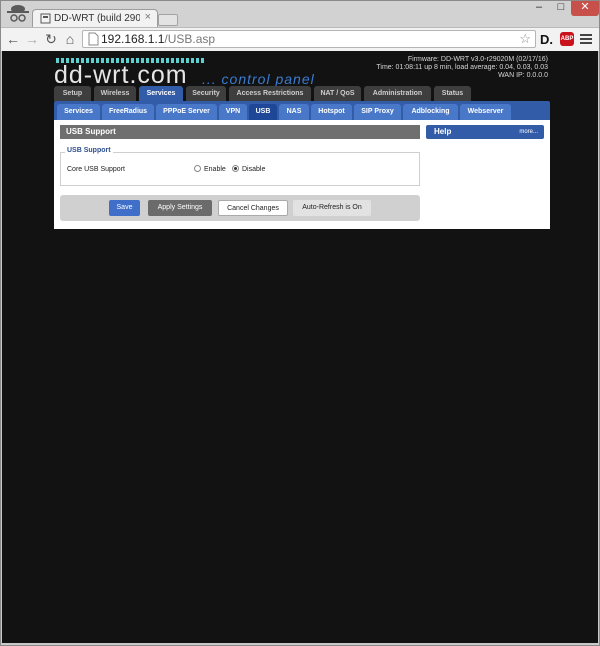 The image size is (600, 646). I want to click on tab-title: DD-WRT (build 29020M), so click(97, 18).